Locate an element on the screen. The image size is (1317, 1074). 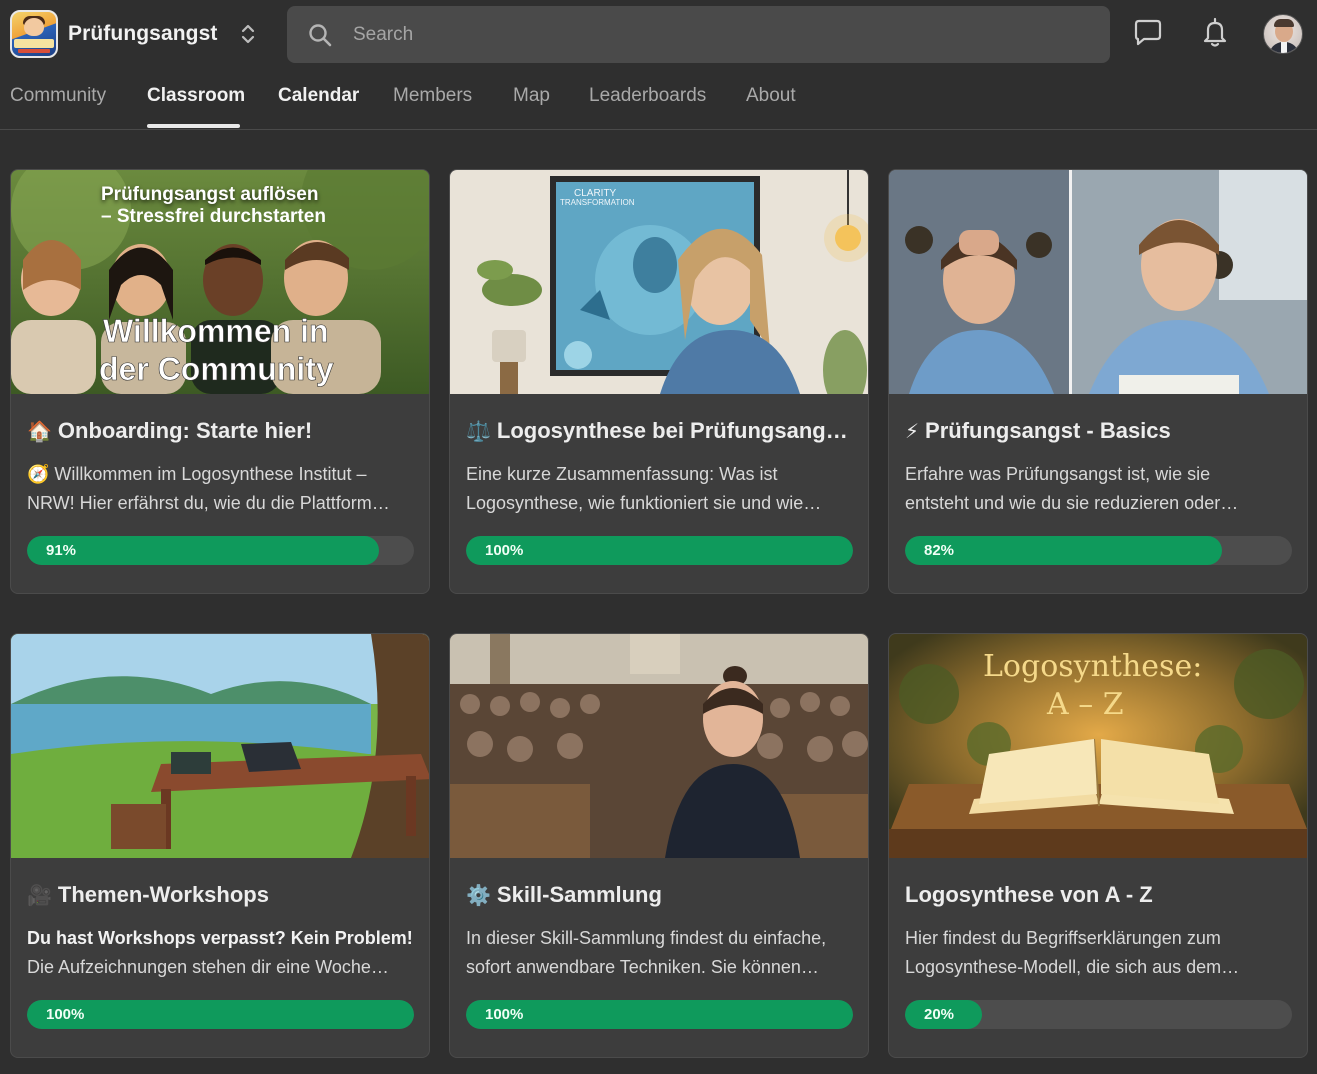
course-title: 🏠 Onboarding: Starte hier! is located at coordinates (170, 430).